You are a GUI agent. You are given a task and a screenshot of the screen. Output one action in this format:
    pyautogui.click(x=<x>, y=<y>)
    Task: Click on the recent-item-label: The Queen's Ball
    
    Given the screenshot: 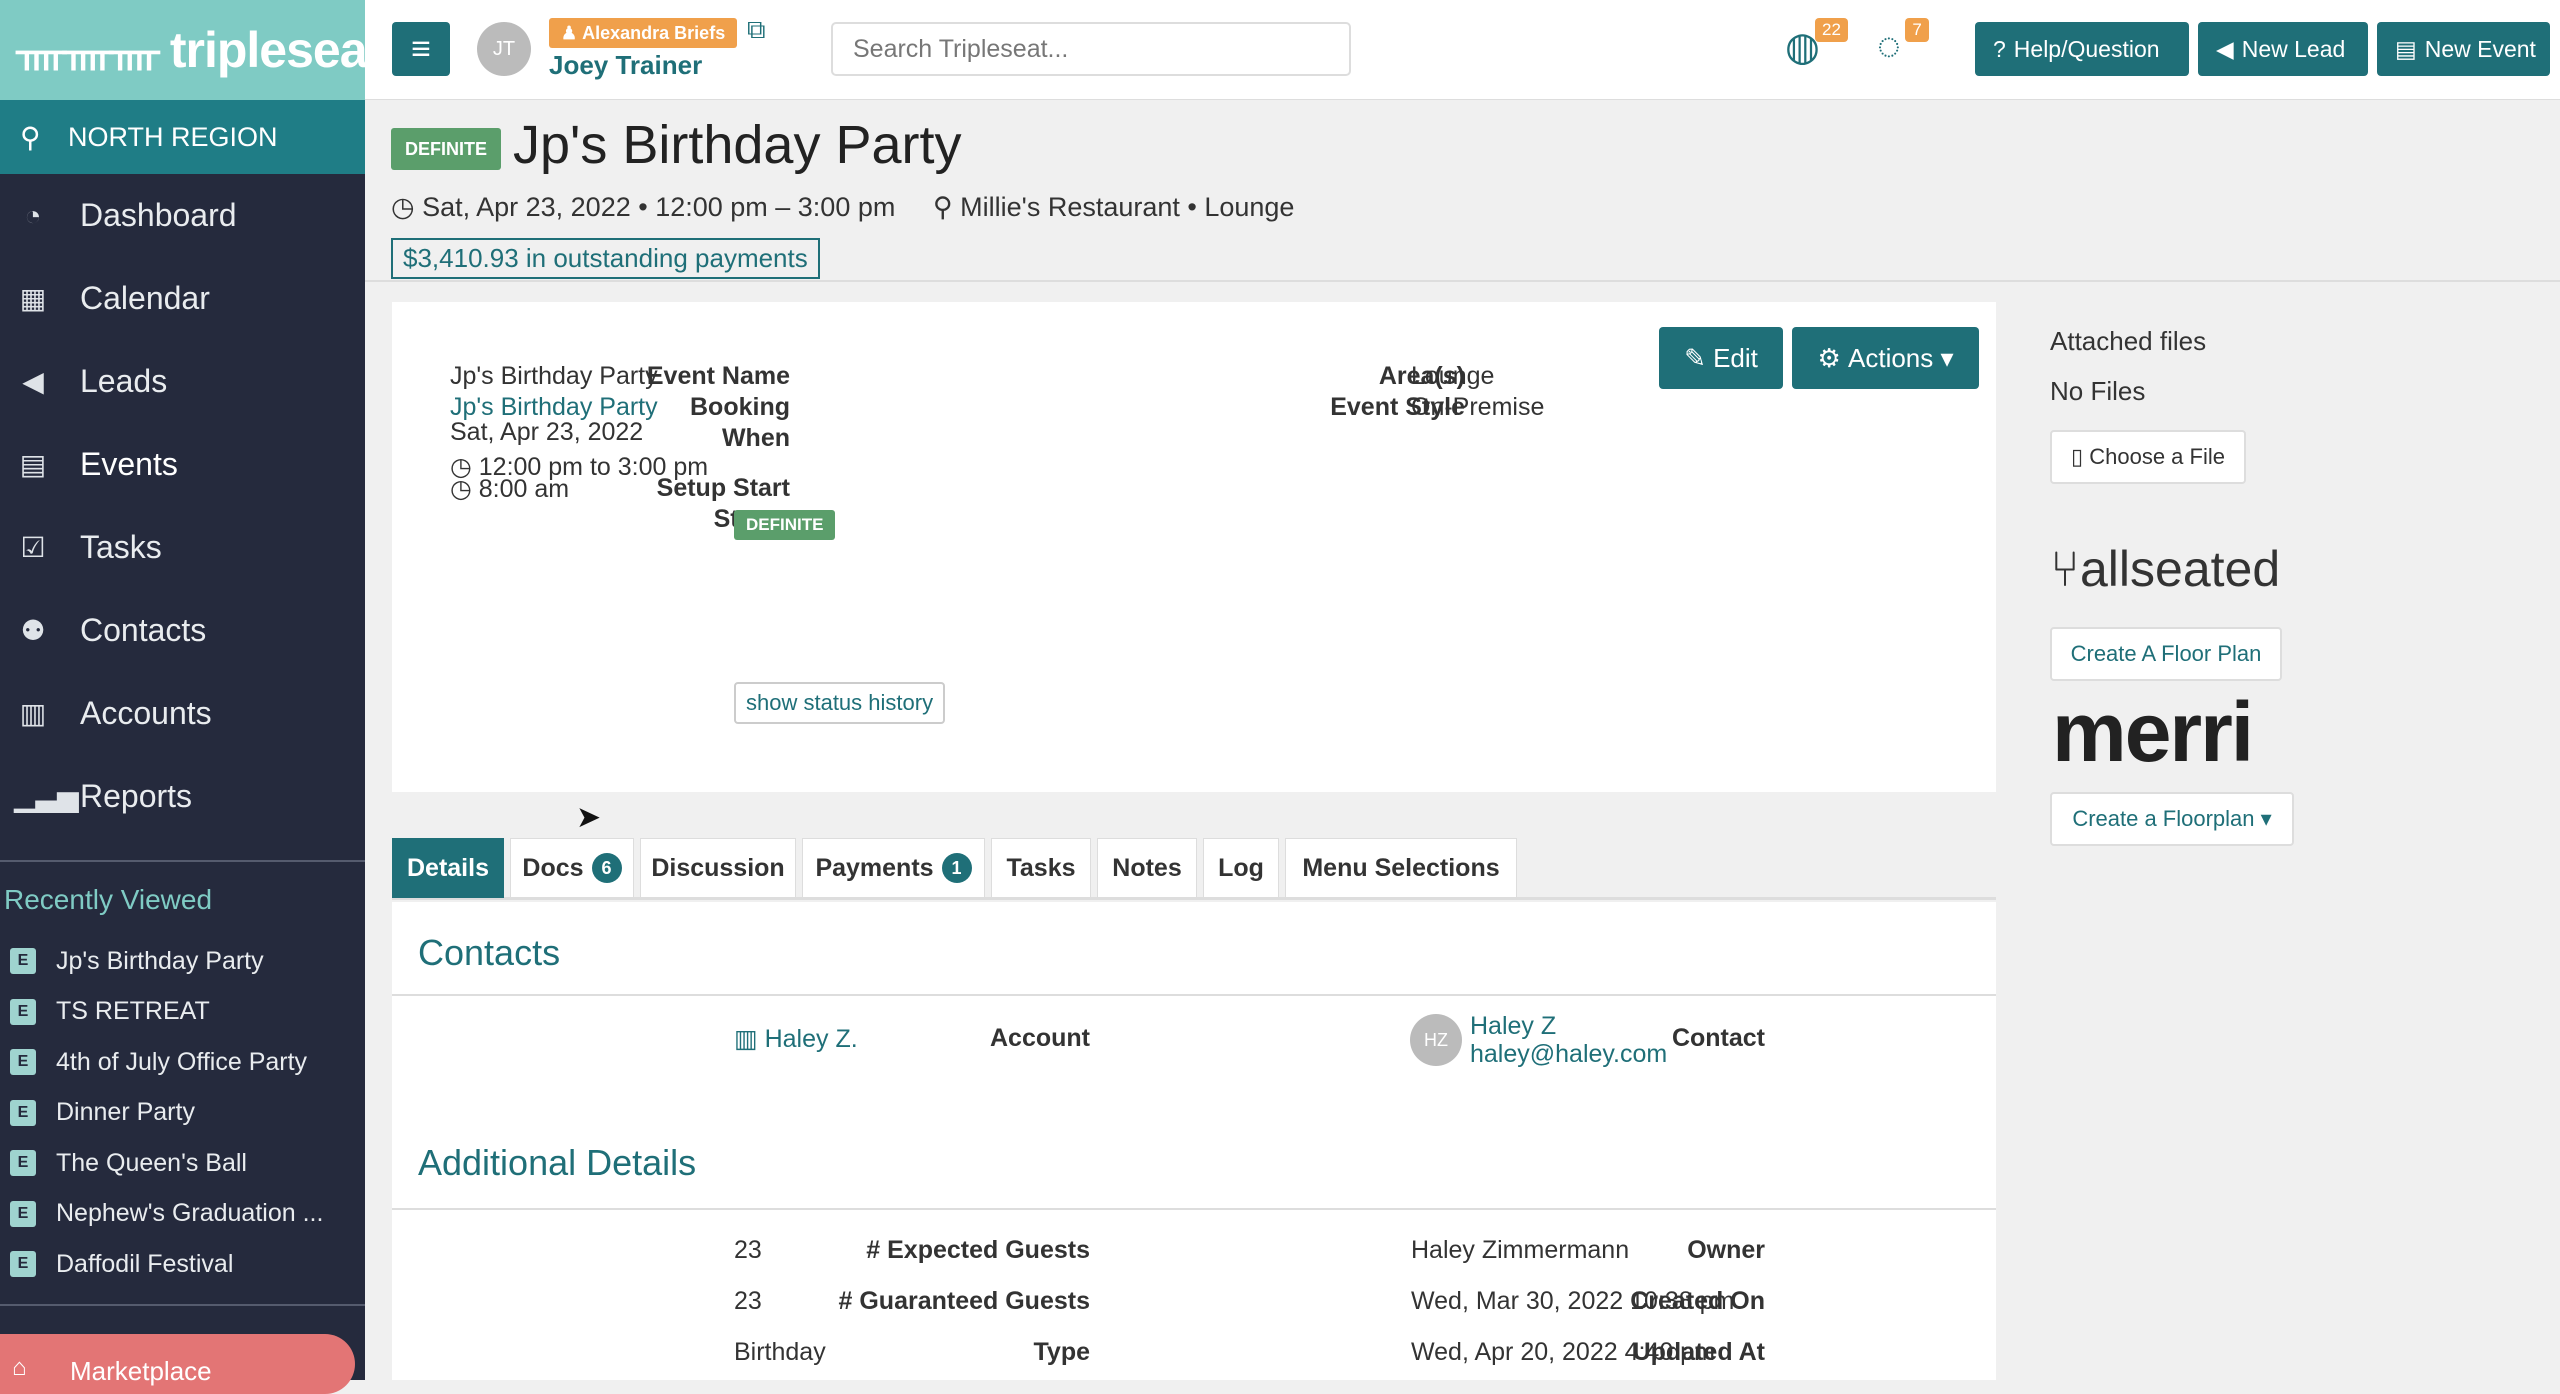 What is the action you would take?
    pyautogui.click(x=151, y=1162)
    